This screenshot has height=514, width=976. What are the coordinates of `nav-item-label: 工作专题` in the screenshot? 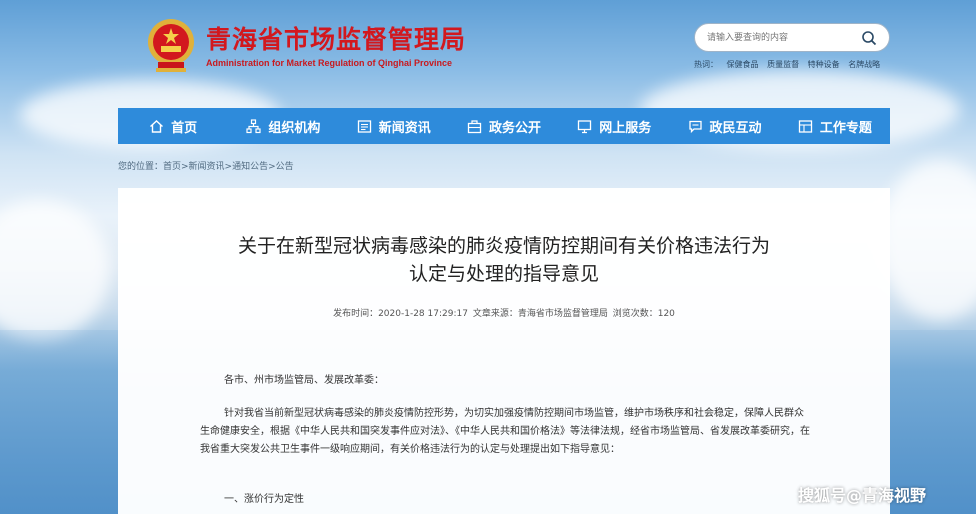 It's located at (845, 128).